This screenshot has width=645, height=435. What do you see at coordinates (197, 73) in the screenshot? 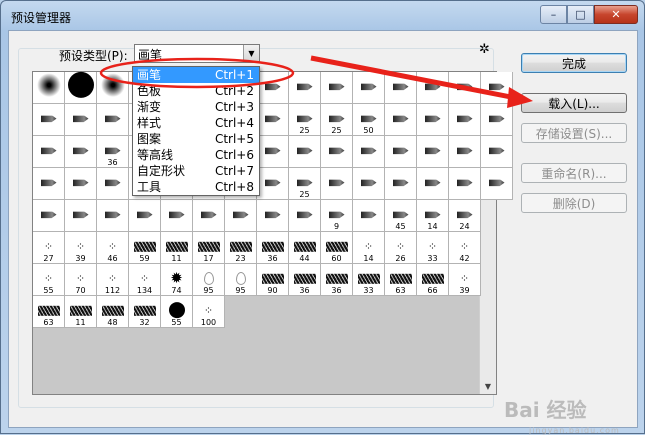
I see `highlight-ellipse` at bounding box center [197, 73].